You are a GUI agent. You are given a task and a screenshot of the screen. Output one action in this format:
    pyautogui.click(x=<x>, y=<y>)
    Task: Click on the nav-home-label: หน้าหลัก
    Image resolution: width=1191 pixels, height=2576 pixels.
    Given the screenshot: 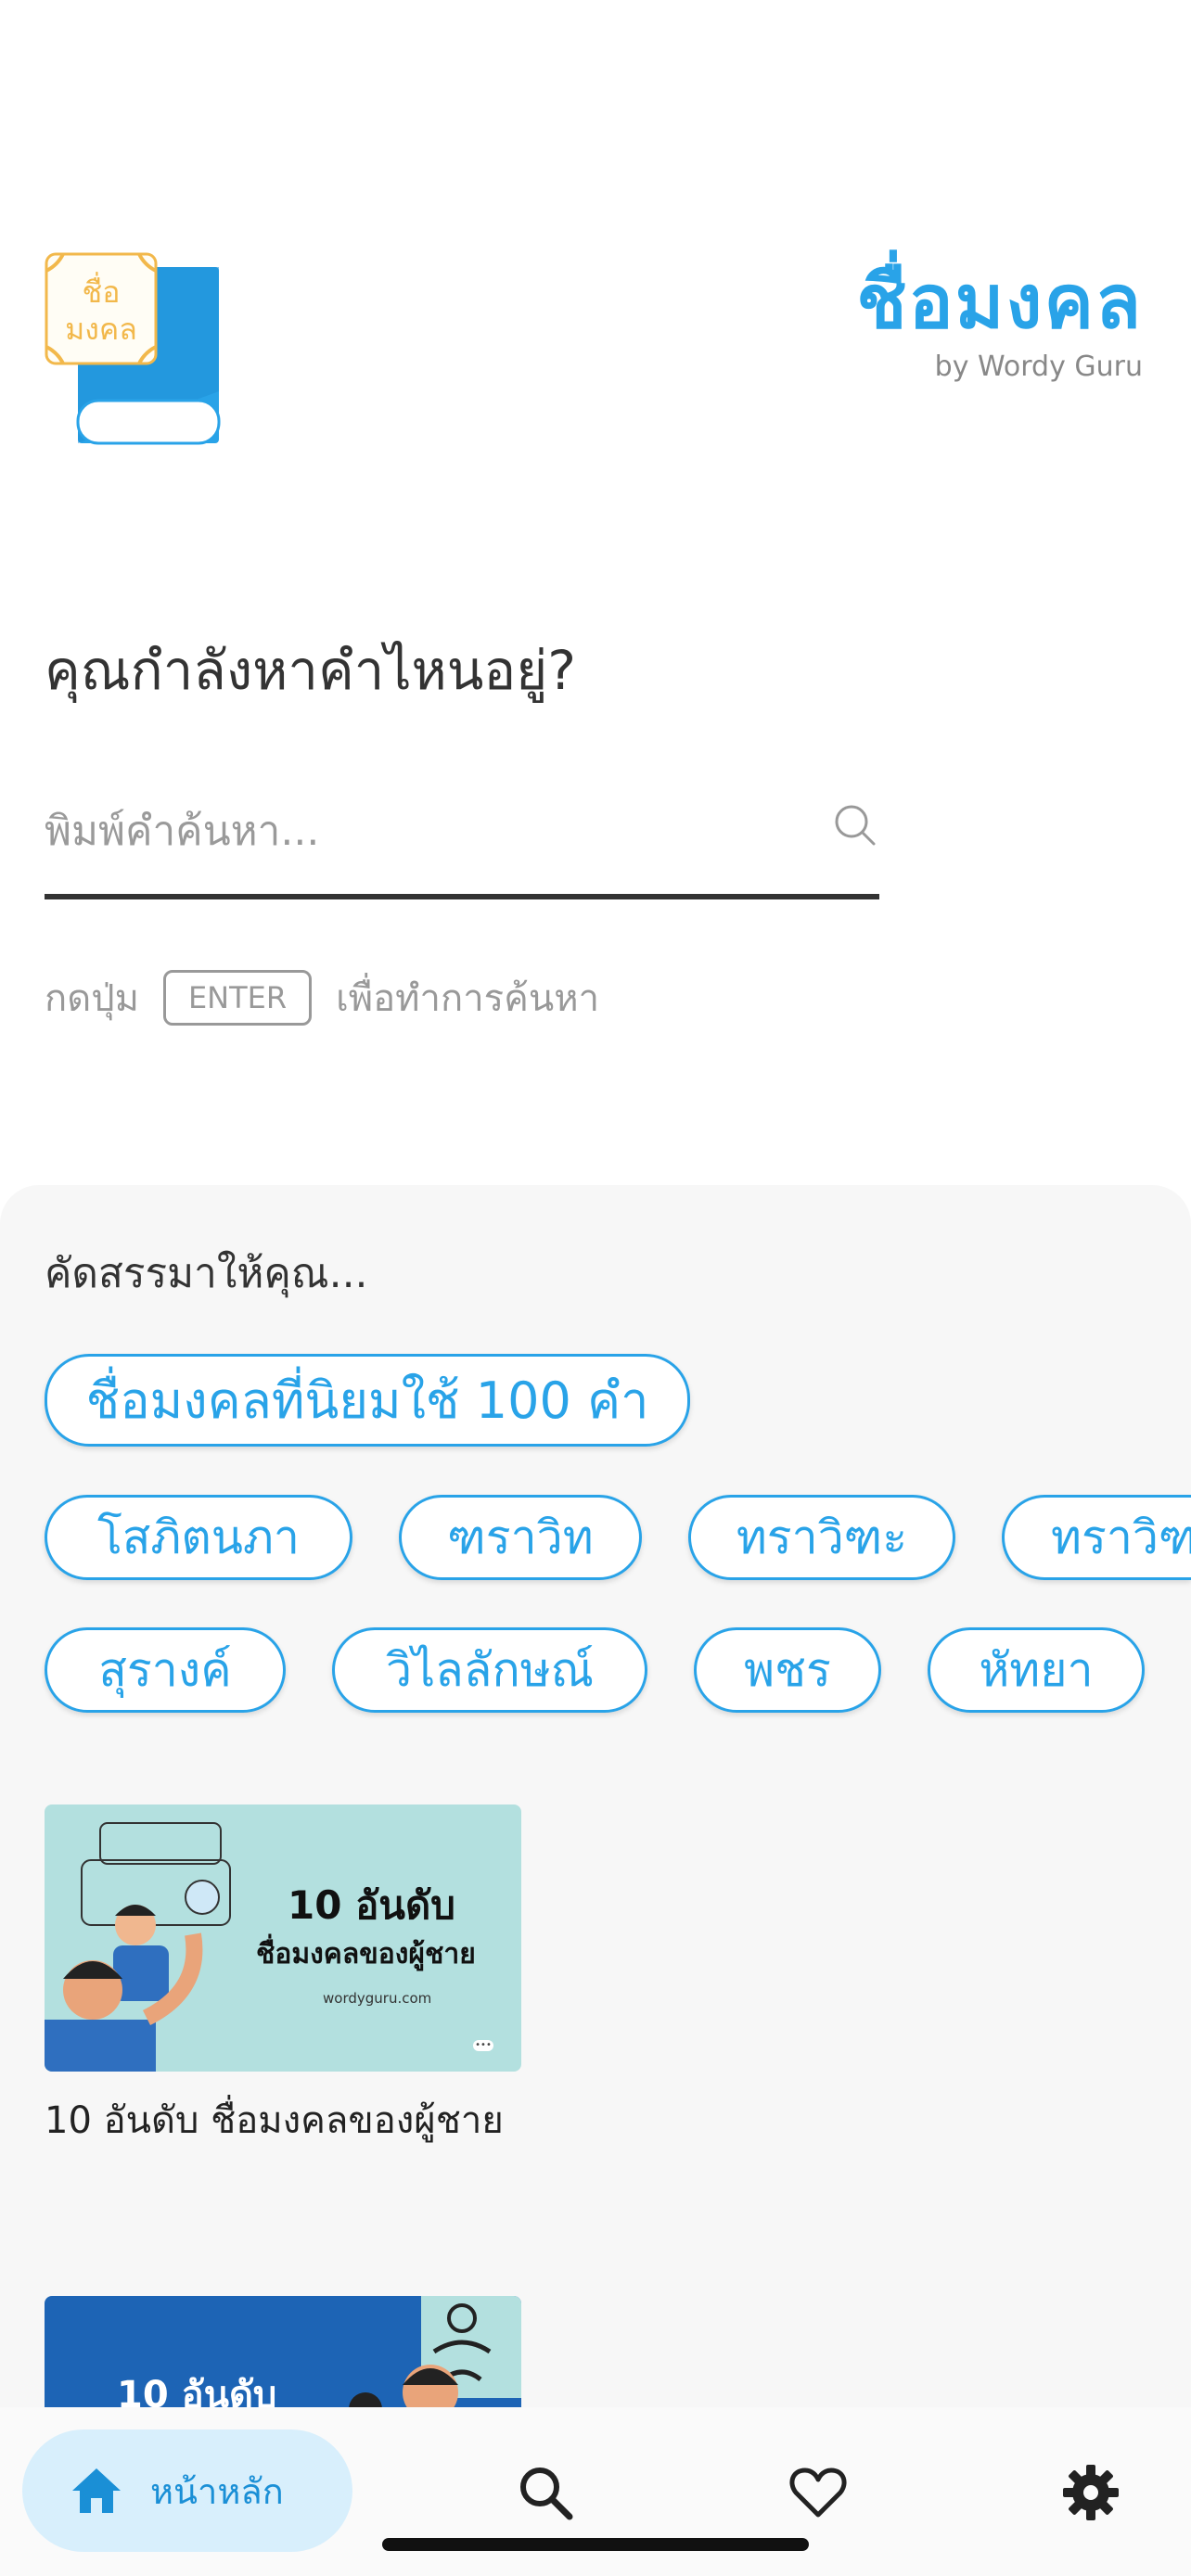 What is the action you would take?
    pyautogui.click(x=217, y=2491)
    